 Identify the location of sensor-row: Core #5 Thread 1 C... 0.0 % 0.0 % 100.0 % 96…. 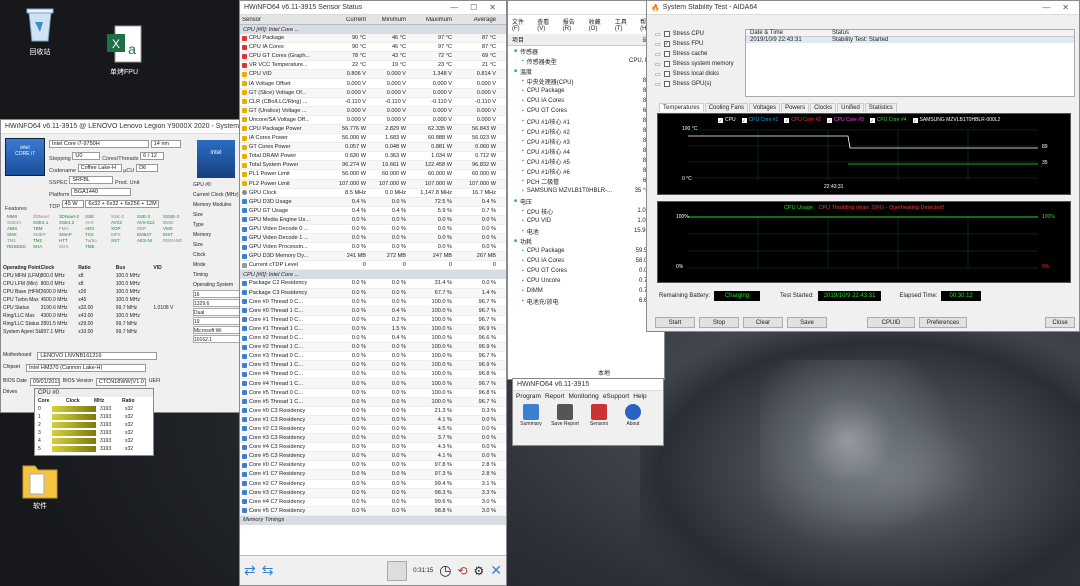
(373, 402).